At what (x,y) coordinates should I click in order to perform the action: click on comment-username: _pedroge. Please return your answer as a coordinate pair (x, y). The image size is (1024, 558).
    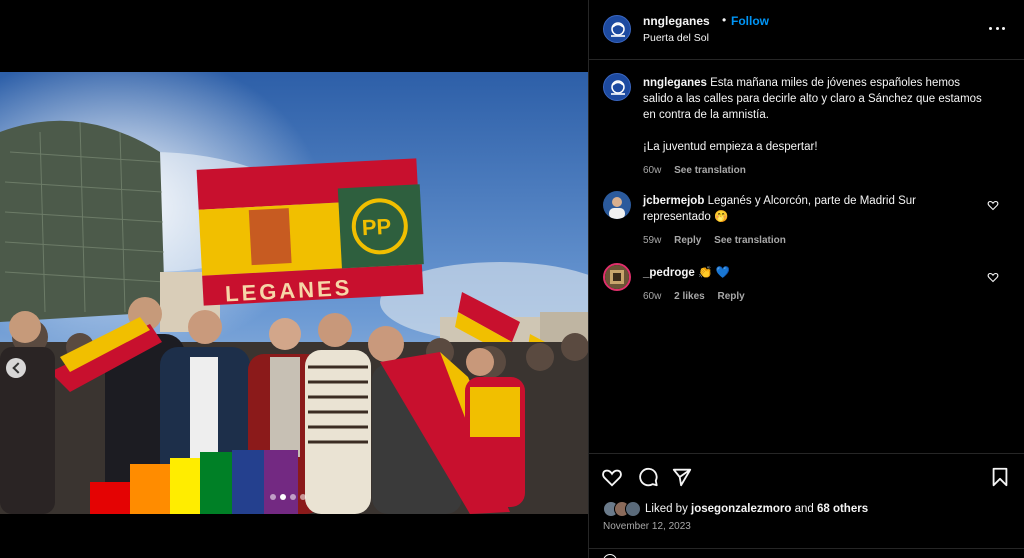
    Looking at the image, I should click on (669, 273).